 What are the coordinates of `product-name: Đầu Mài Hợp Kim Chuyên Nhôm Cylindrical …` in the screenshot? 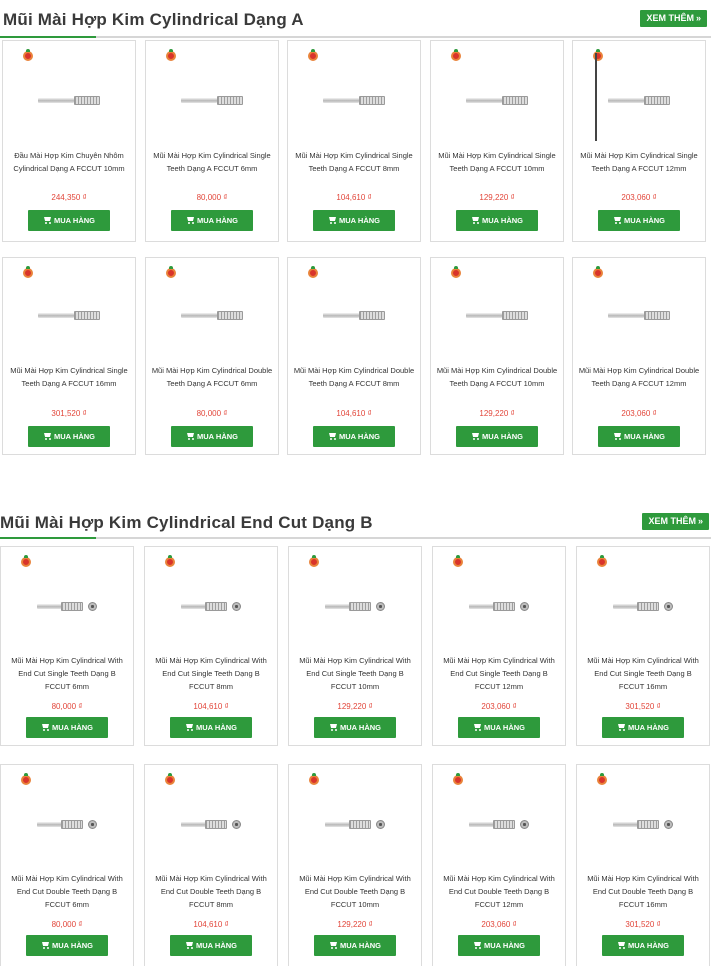 It's located at (69, 162).